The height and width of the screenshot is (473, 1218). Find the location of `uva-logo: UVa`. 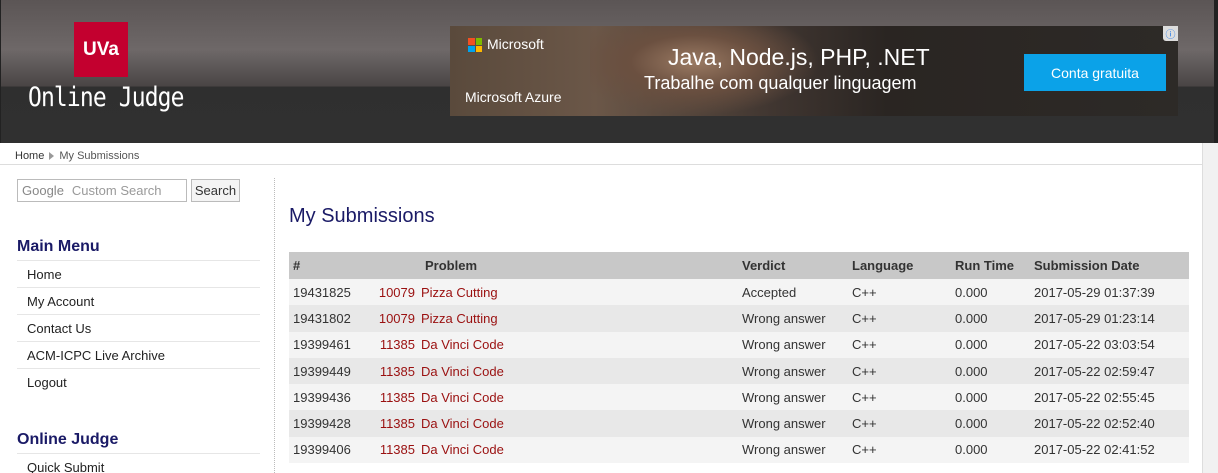

uva-logo: UVa is located at coordinates (101, 49).